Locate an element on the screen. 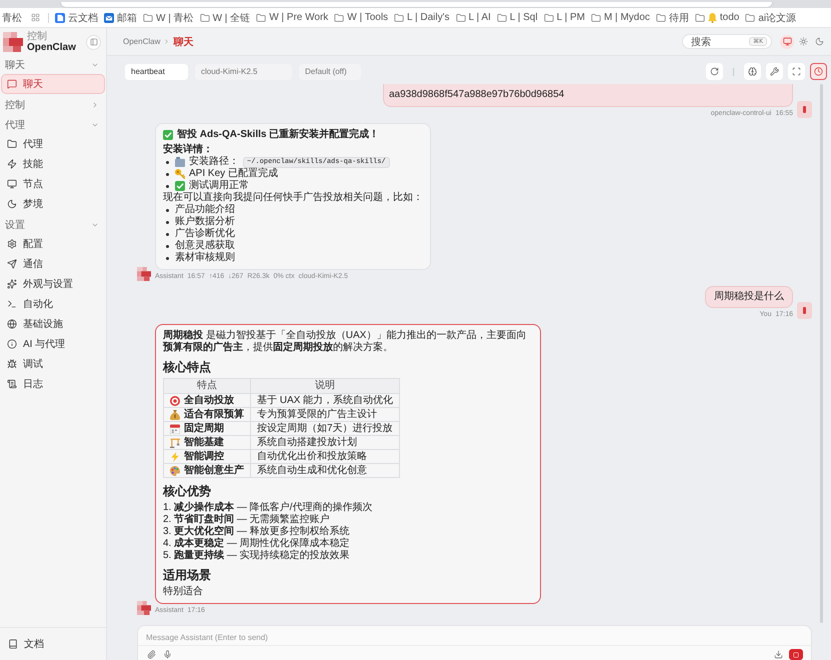  bookmark-folder: ai论文源 is located at coordinates (770, 17).